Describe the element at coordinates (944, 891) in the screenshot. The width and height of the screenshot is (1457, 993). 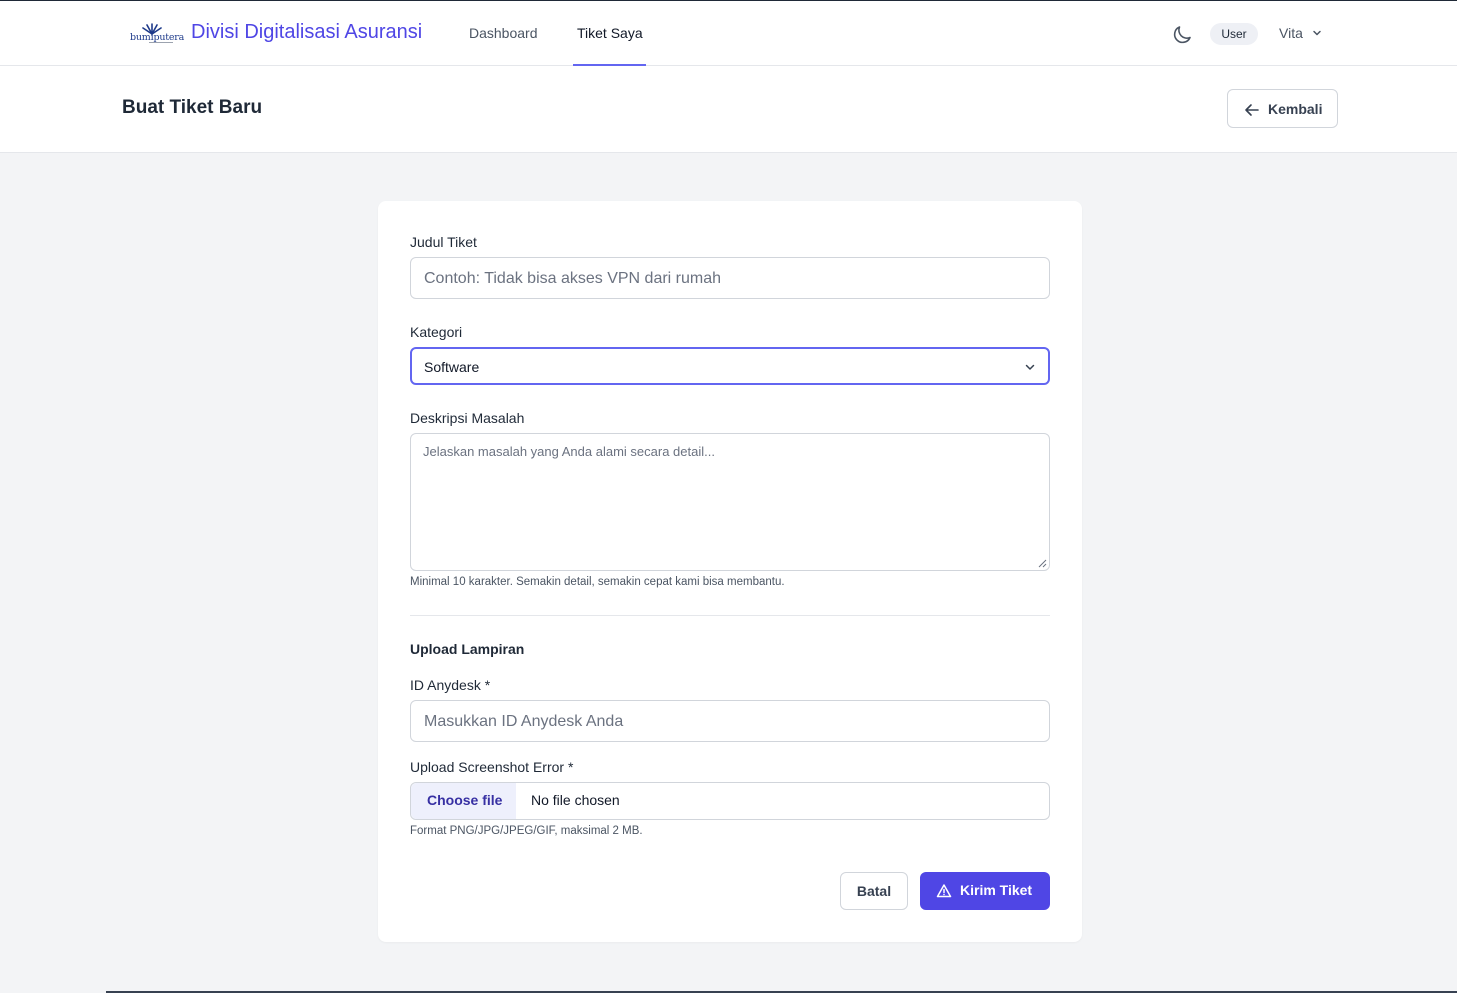
I see `warning-triangle-icon` at that location.